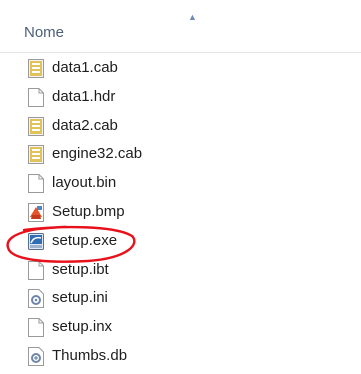 The image size is (361, 374). Describe the element at coordinates (44, 32) in the screenshot. I see `name-column-header: Nome` at that location.